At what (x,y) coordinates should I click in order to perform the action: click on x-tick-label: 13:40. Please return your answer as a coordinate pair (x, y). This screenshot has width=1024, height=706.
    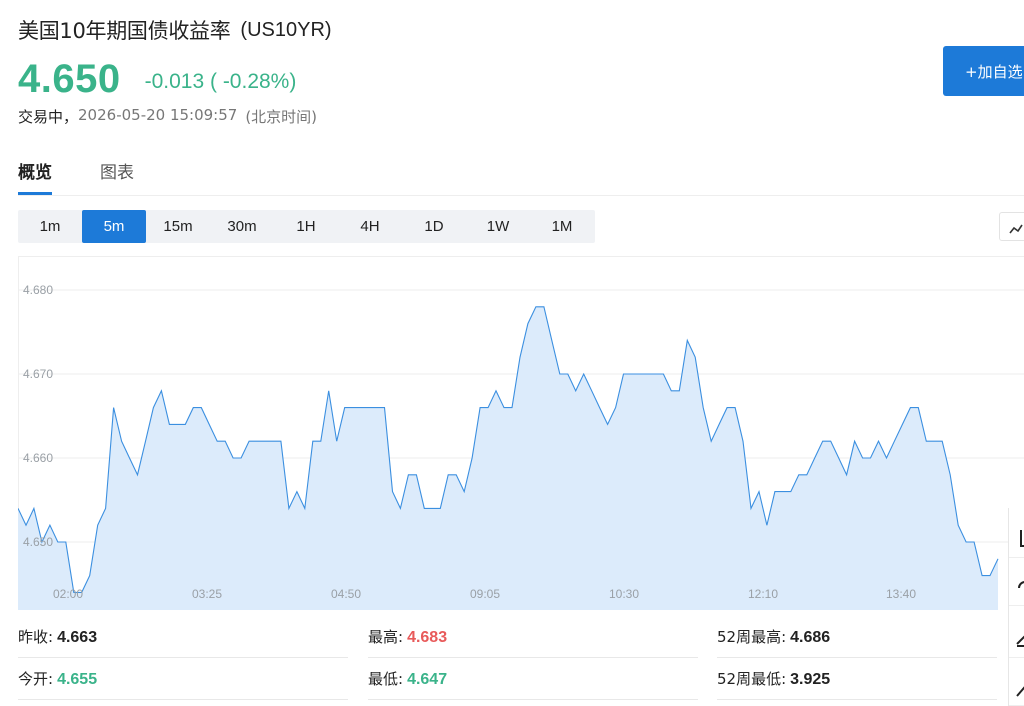
    Looking at the image, I should click on (901, 594).